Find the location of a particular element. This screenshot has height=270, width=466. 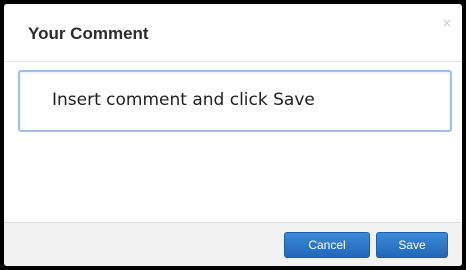

close-icon: × is located at coordinates (447, 23).